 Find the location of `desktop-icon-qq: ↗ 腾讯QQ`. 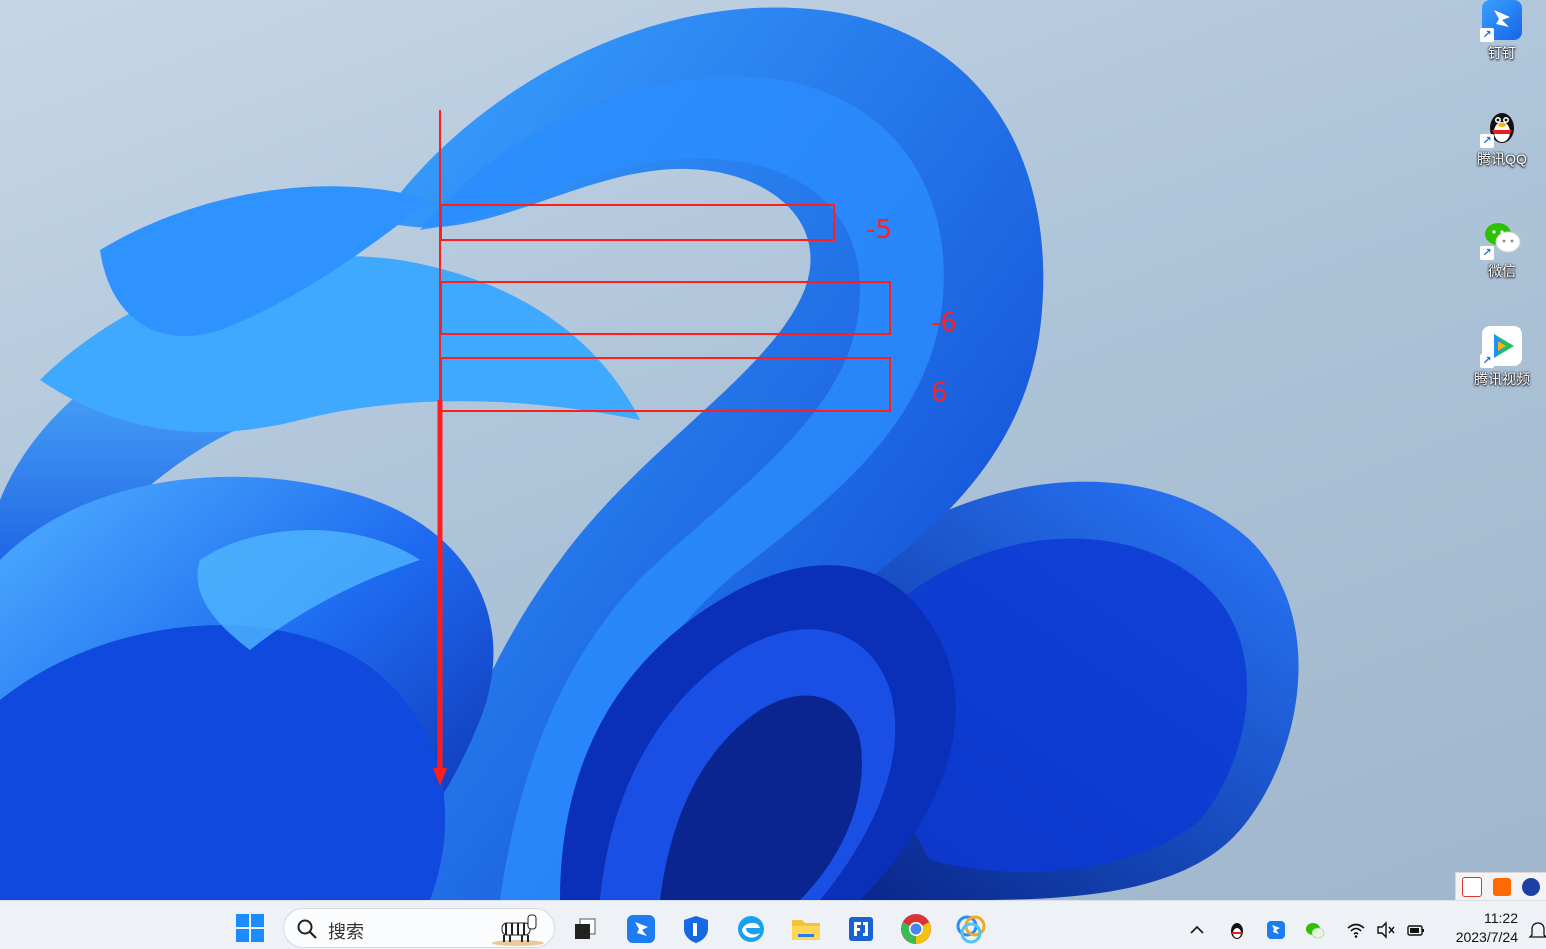

desktop-icon-qq: ↗ 腾讯QQ is located at coordinates (1502, 137).